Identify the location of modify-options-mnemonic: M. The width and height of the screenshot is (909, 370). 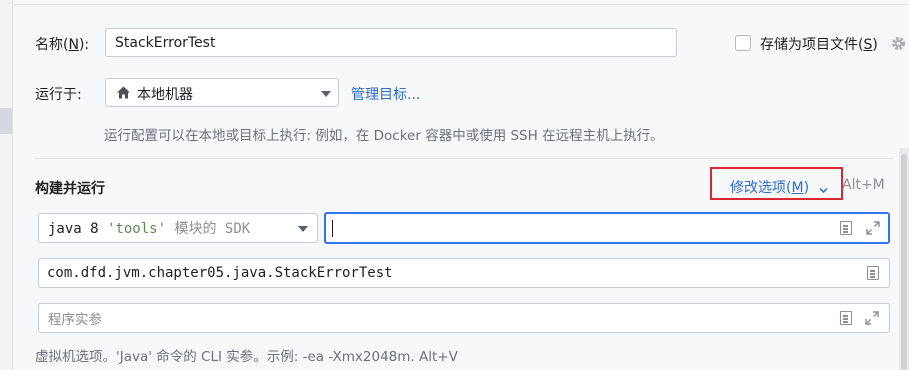
(797, 188).